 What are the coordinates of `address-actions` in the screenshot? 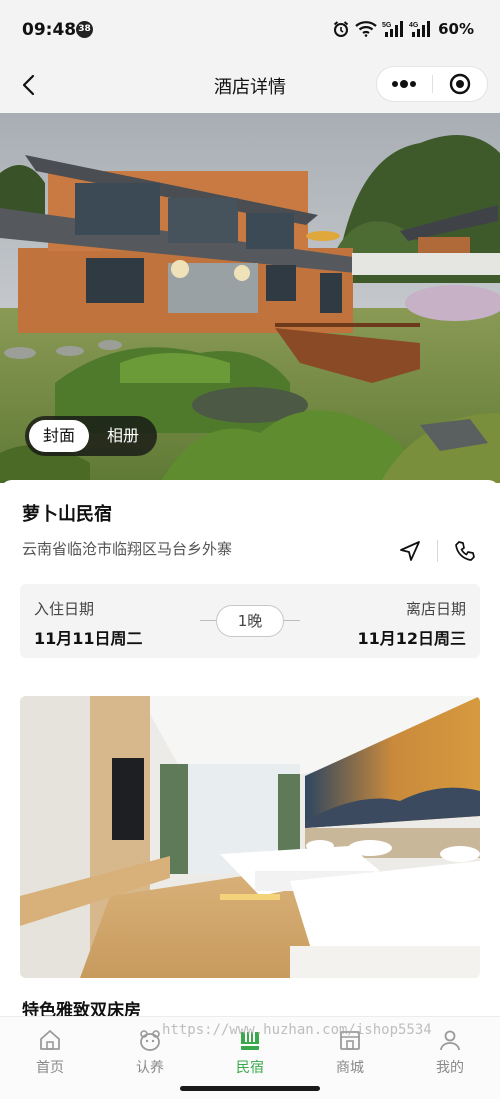 It's located at (437, 551).